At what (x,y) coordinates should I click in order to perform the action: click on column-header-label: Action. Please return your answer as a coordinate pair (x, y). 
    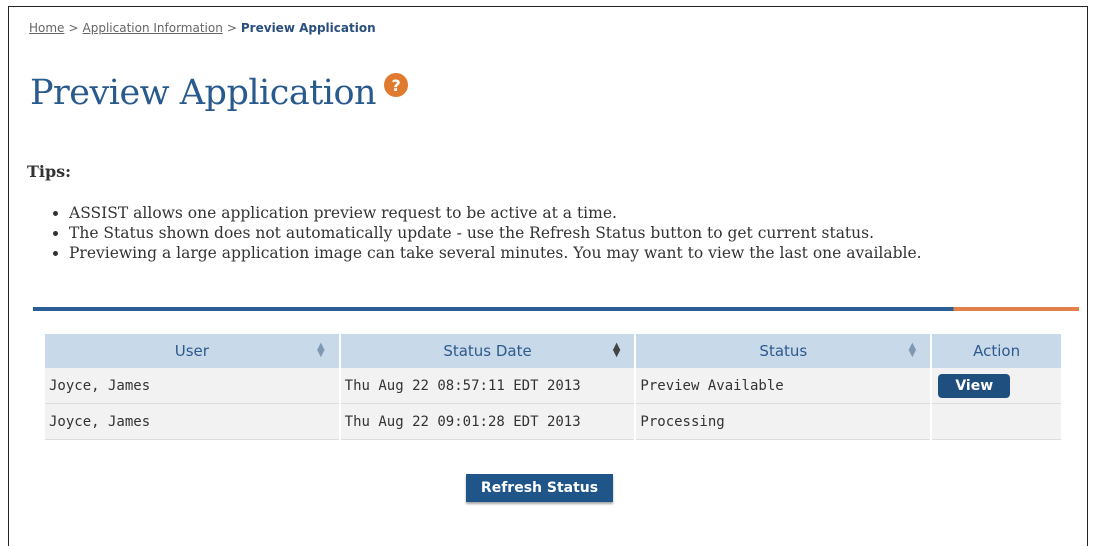
    Looking at the image, I should click on (997, 351).